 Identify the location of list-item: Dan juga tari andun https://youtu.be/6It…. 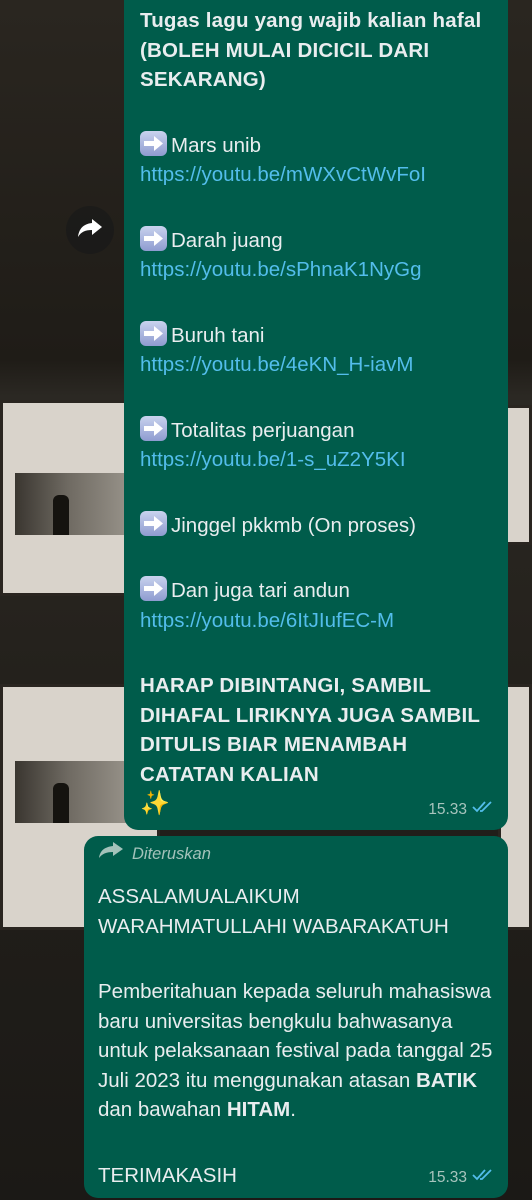
(317, 605).